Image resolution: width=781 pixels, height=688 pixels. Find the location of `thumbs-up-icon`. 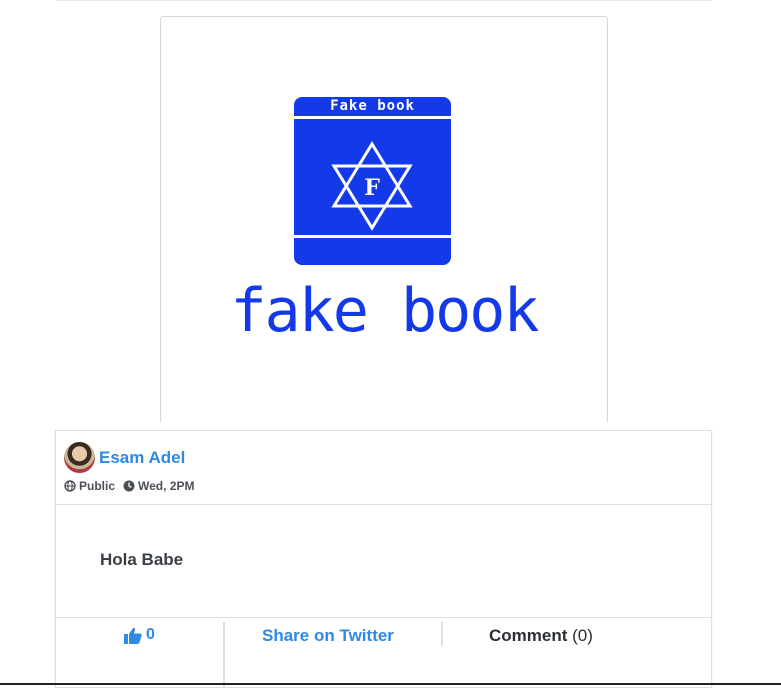

thumbs-up-icon is located at coordinates (133, 635).